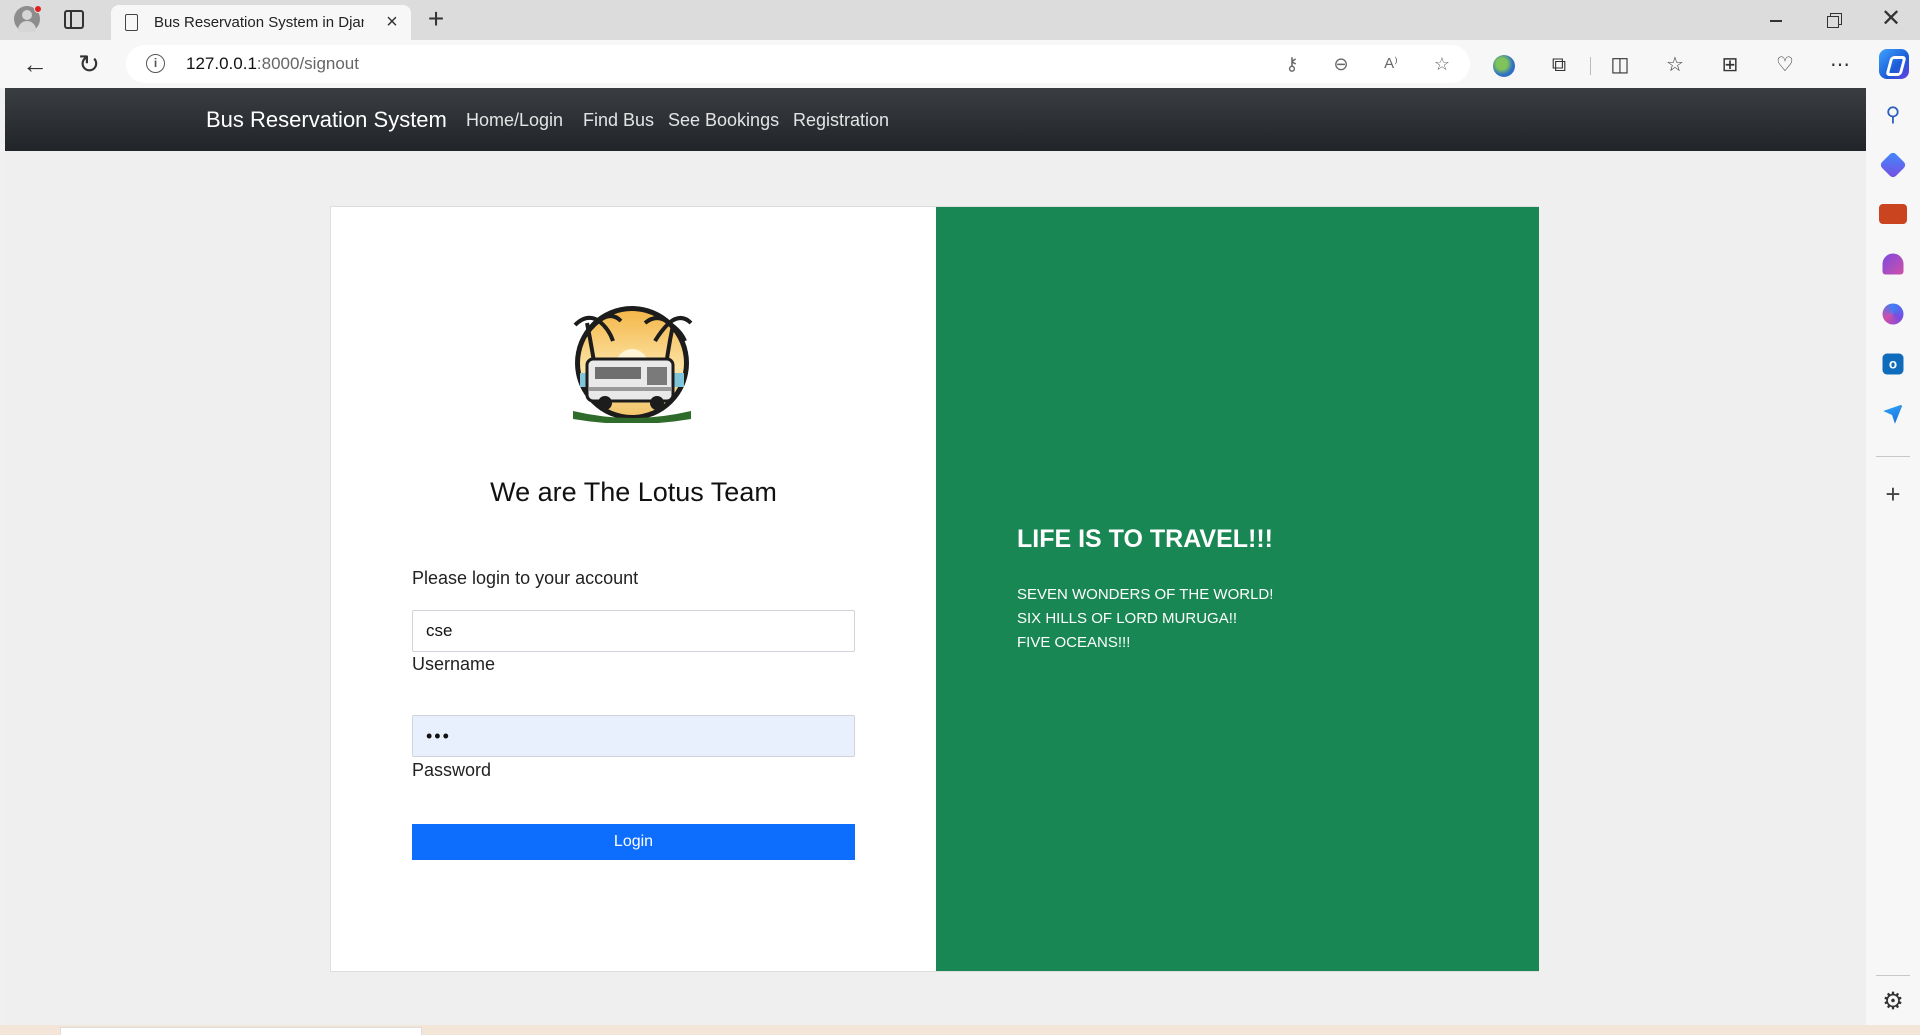 This screenshot has height=1035, width=1920. Describe the element at coordinates (1893, 494) in the screenshot. I see `add-icon: +` at that location.